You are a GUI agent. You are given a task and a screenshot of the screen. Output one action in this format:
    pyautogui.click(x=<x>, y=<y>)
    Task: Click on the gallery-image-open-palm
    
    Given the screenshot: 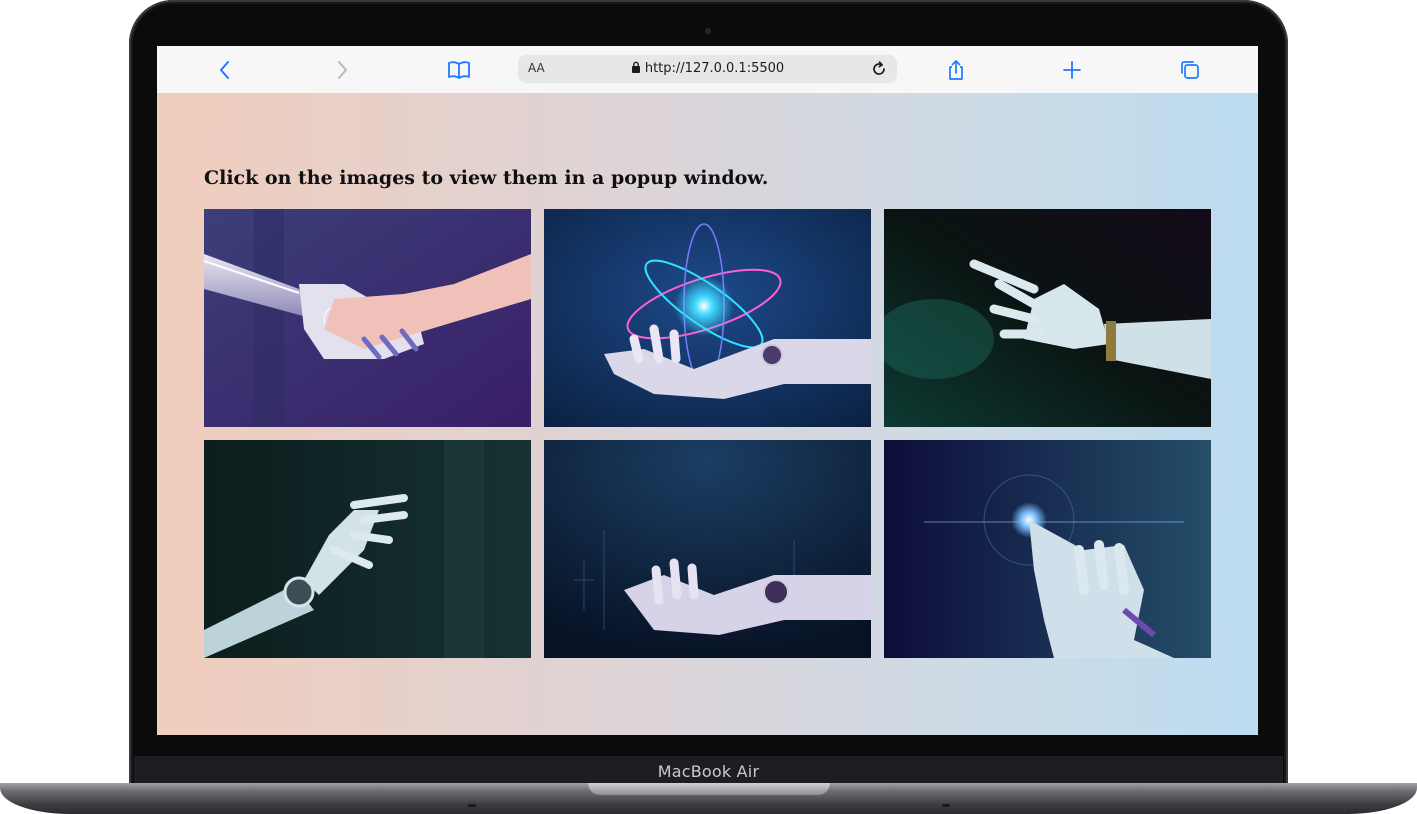 What is the action you would take?
    pyautogui.click(x=707, y=549)
    